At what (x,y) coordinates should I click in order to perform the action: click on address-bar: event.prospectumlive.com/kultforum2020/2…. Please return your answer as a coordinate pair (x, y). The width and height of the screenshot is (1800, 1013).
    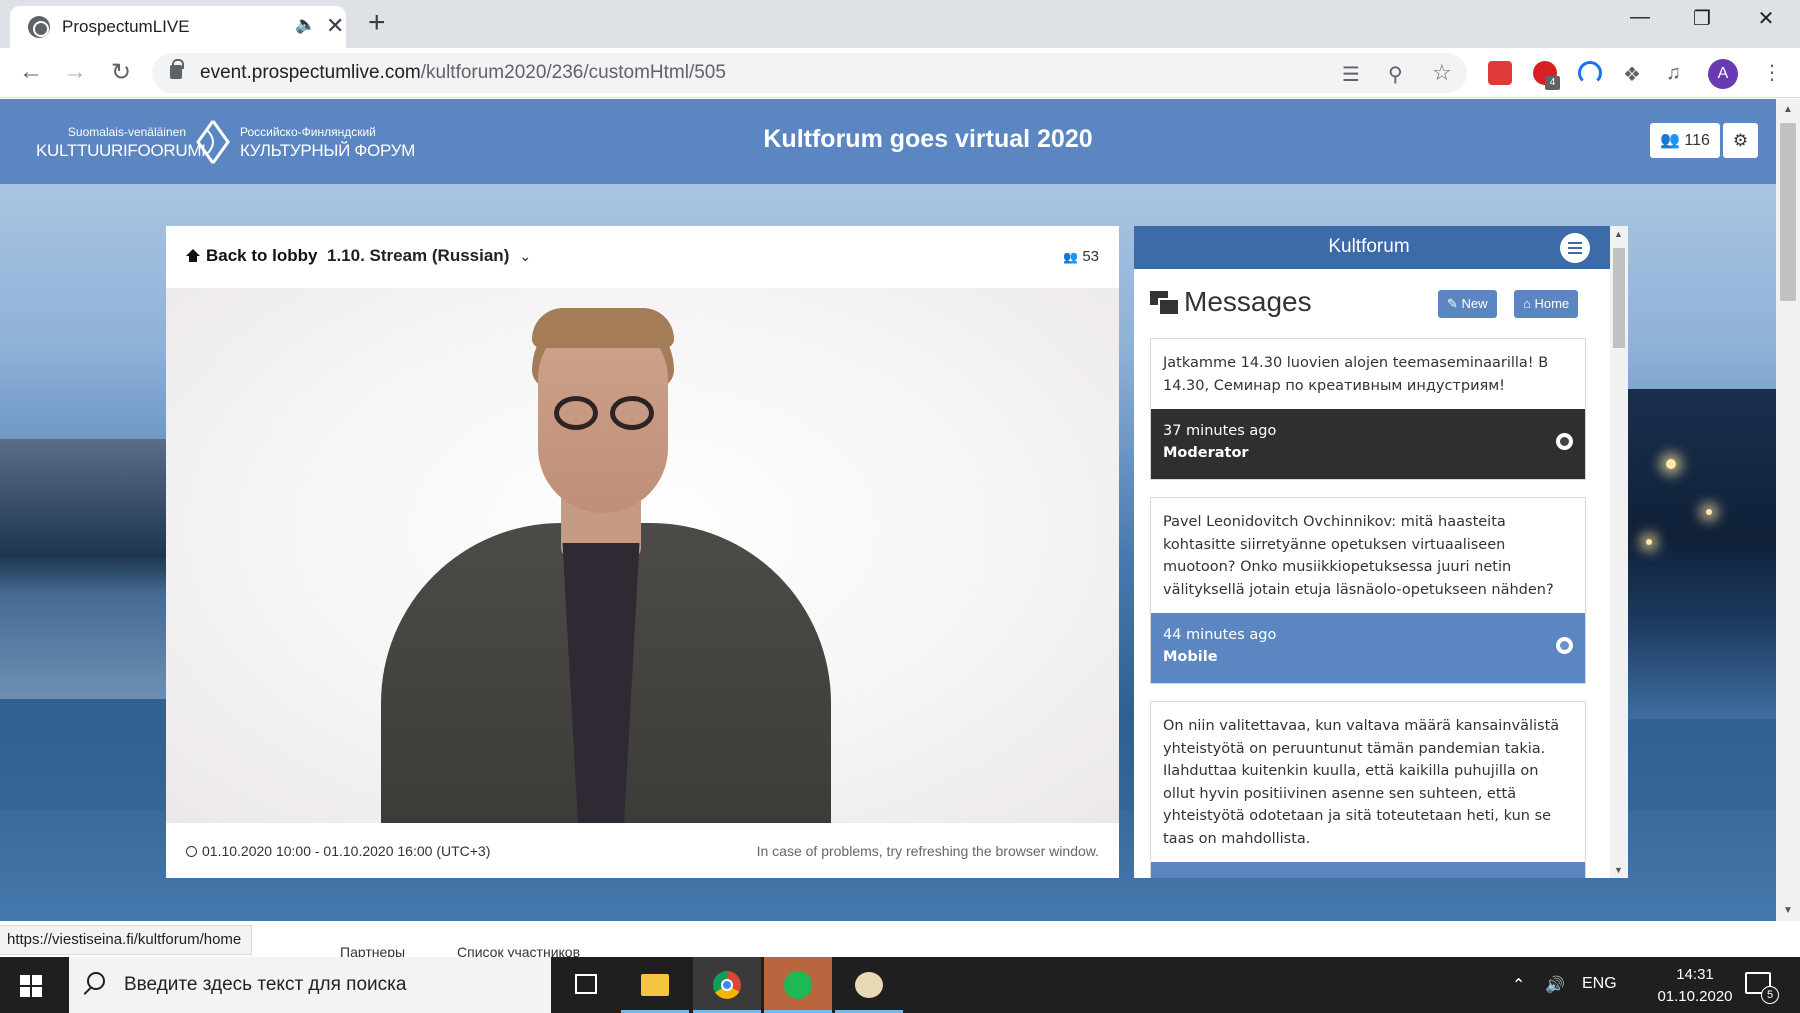
    Looking at the image, I should click on (809, 73).